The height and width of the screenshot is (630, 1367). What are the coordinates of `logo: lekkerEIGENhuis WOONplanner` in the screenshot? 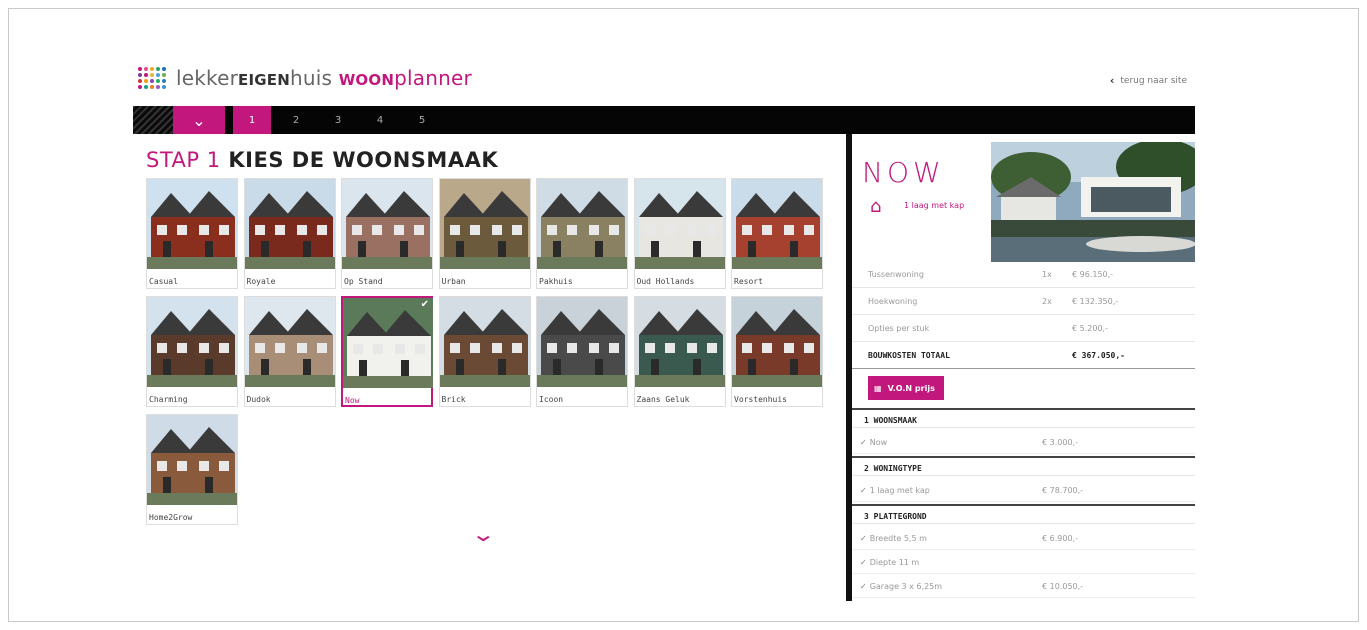 It's located at (305, 78).